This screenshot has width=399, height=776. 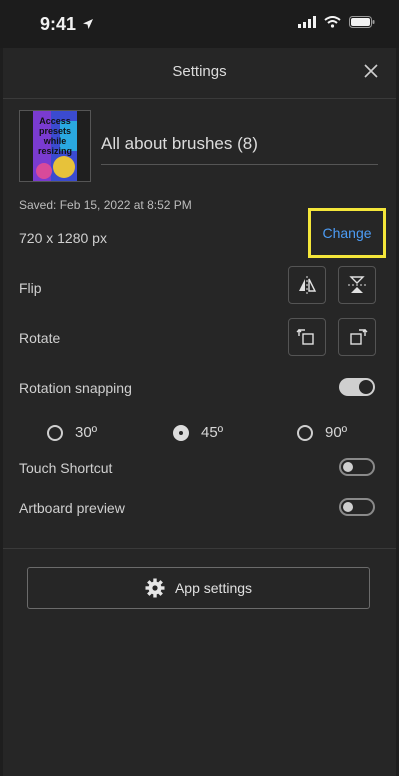 I want to click on flip-horizontal-button, so click(x=307, y=285).